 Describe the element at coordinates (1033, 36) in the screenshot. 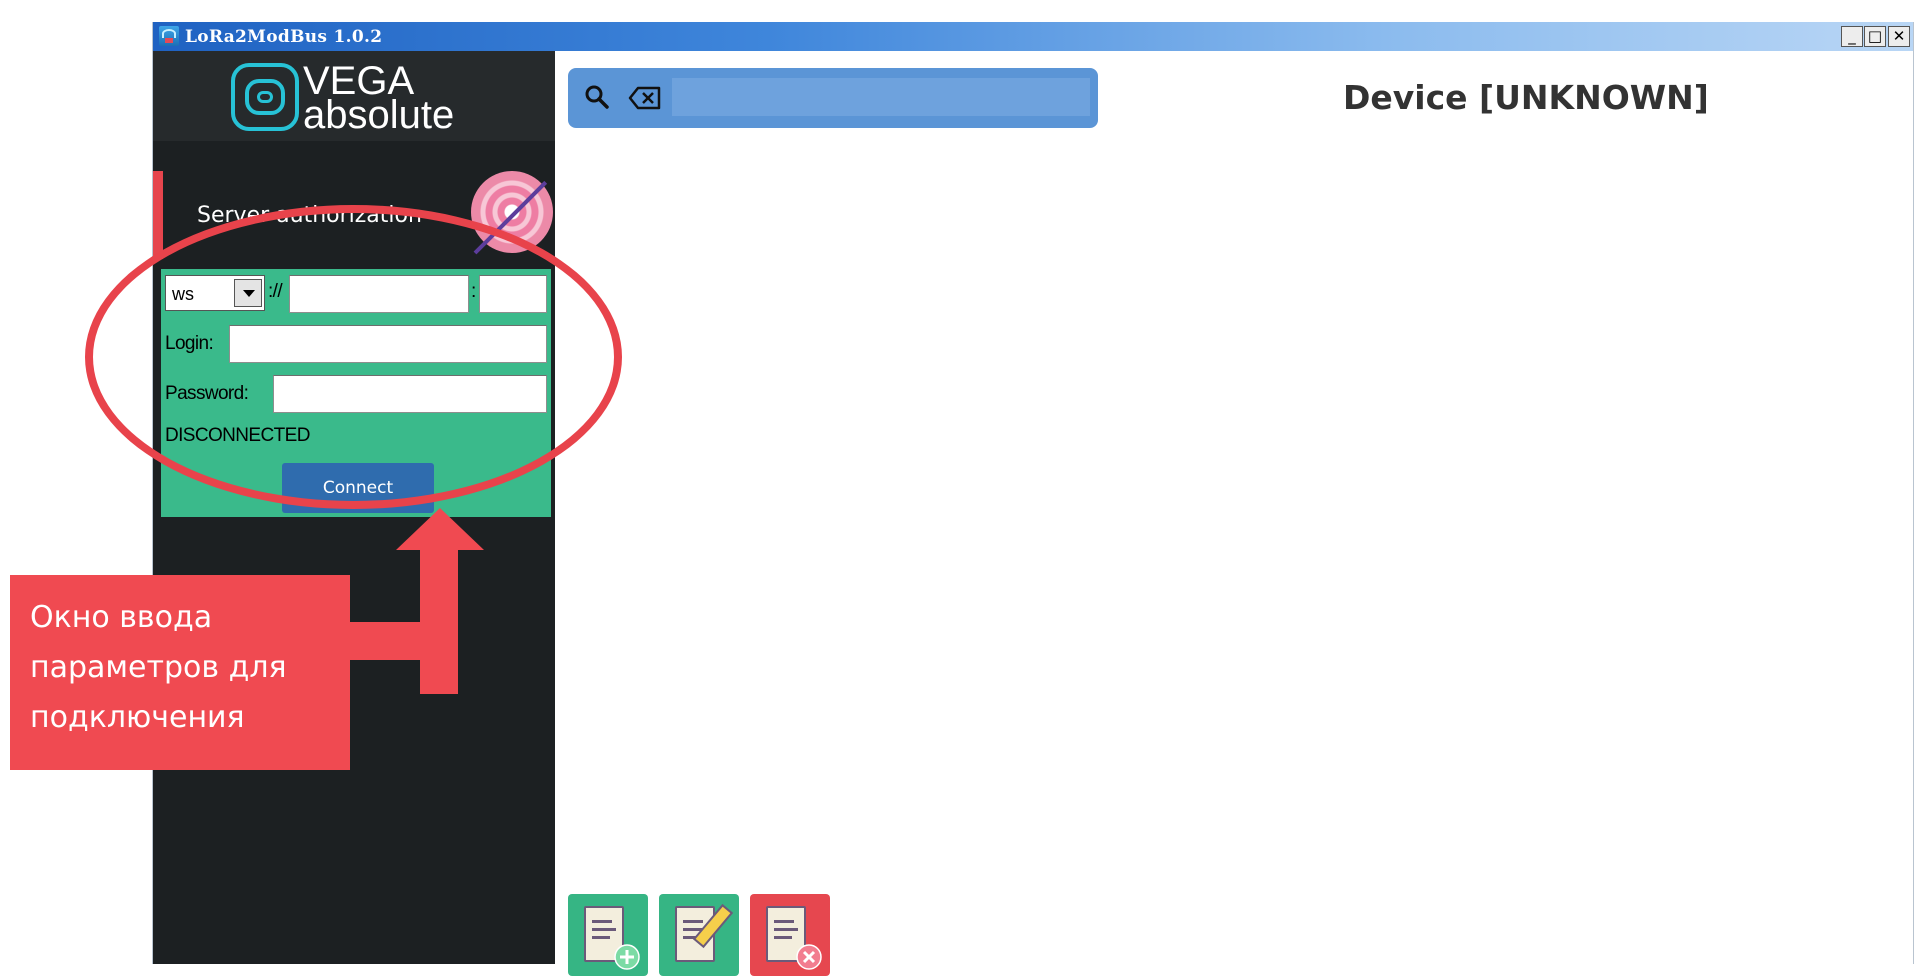

I see `title-bar: LoRa2ModBus 1.0.2 _ □ ✕` at that location.